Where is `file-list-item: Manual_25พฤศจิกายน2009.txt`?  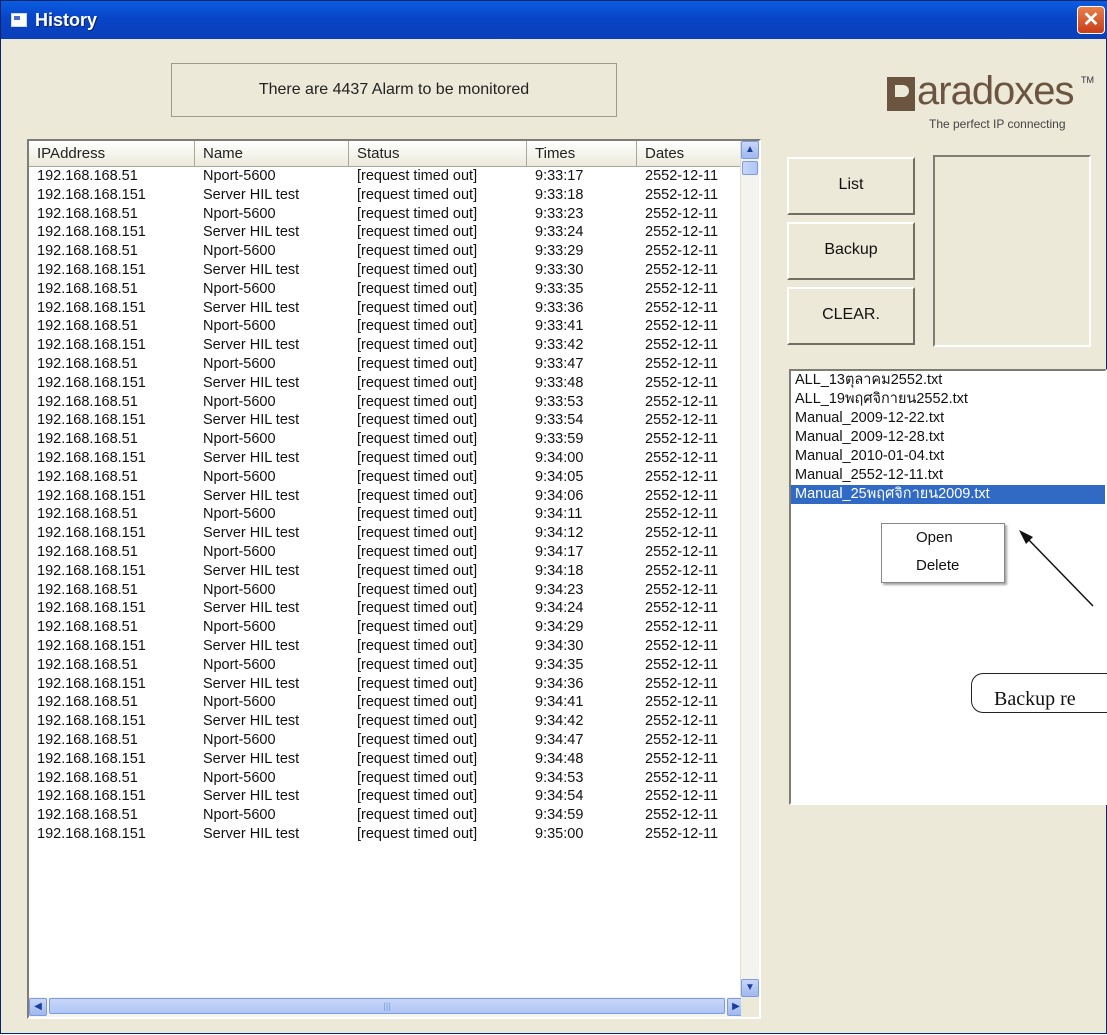 file-list-item: Manual_25พฤศจิกายน2009.txt is located at coordinates (948, 494).